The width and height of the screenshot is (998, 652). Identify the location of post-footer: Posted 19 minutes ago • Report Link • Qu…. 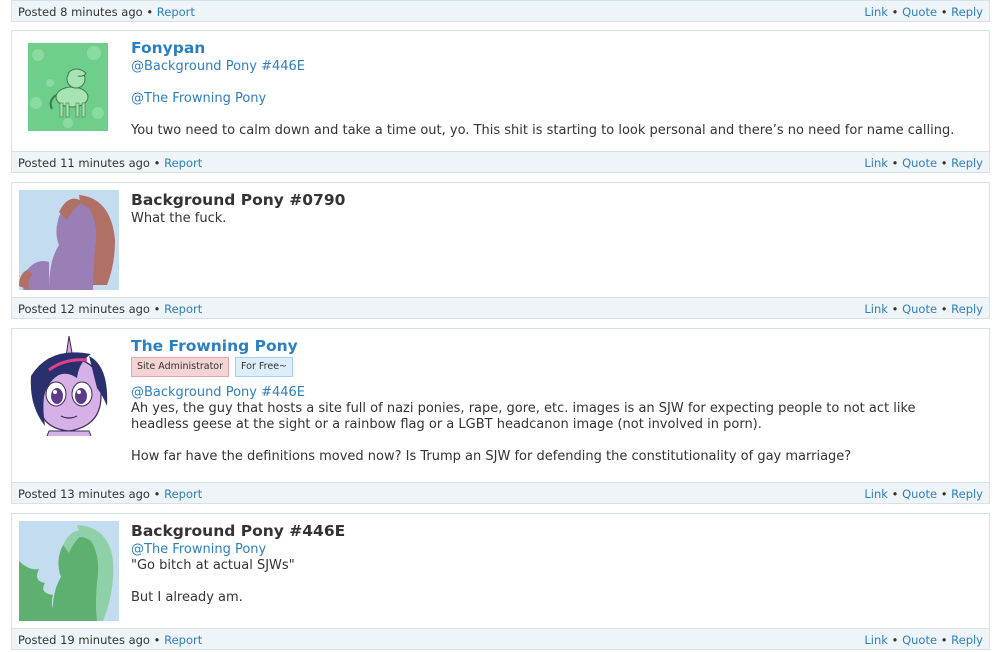
(500, 639).